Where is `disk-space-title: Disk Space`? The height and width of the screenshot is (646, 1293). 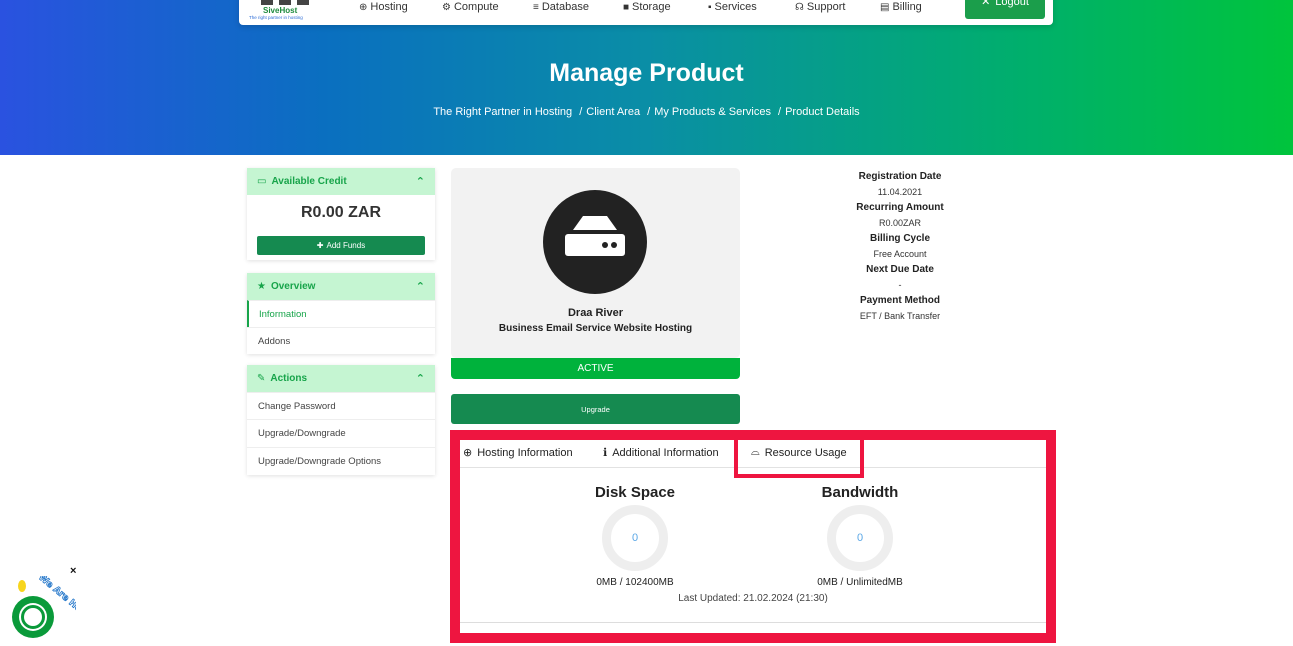
disk-space-title: Disk Space is located at coordinates (635, 492).